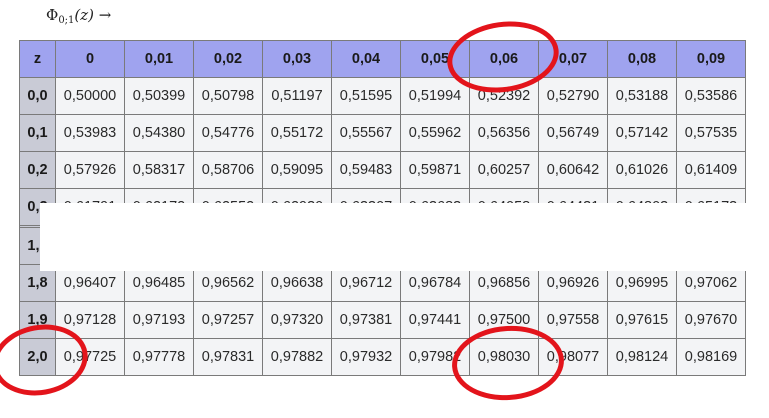 The width and height of the screenshot is (769, 418). Describe the element at coordinates (573, 170) in the screenshot. I see `table-cell: 0,60642` at that location.